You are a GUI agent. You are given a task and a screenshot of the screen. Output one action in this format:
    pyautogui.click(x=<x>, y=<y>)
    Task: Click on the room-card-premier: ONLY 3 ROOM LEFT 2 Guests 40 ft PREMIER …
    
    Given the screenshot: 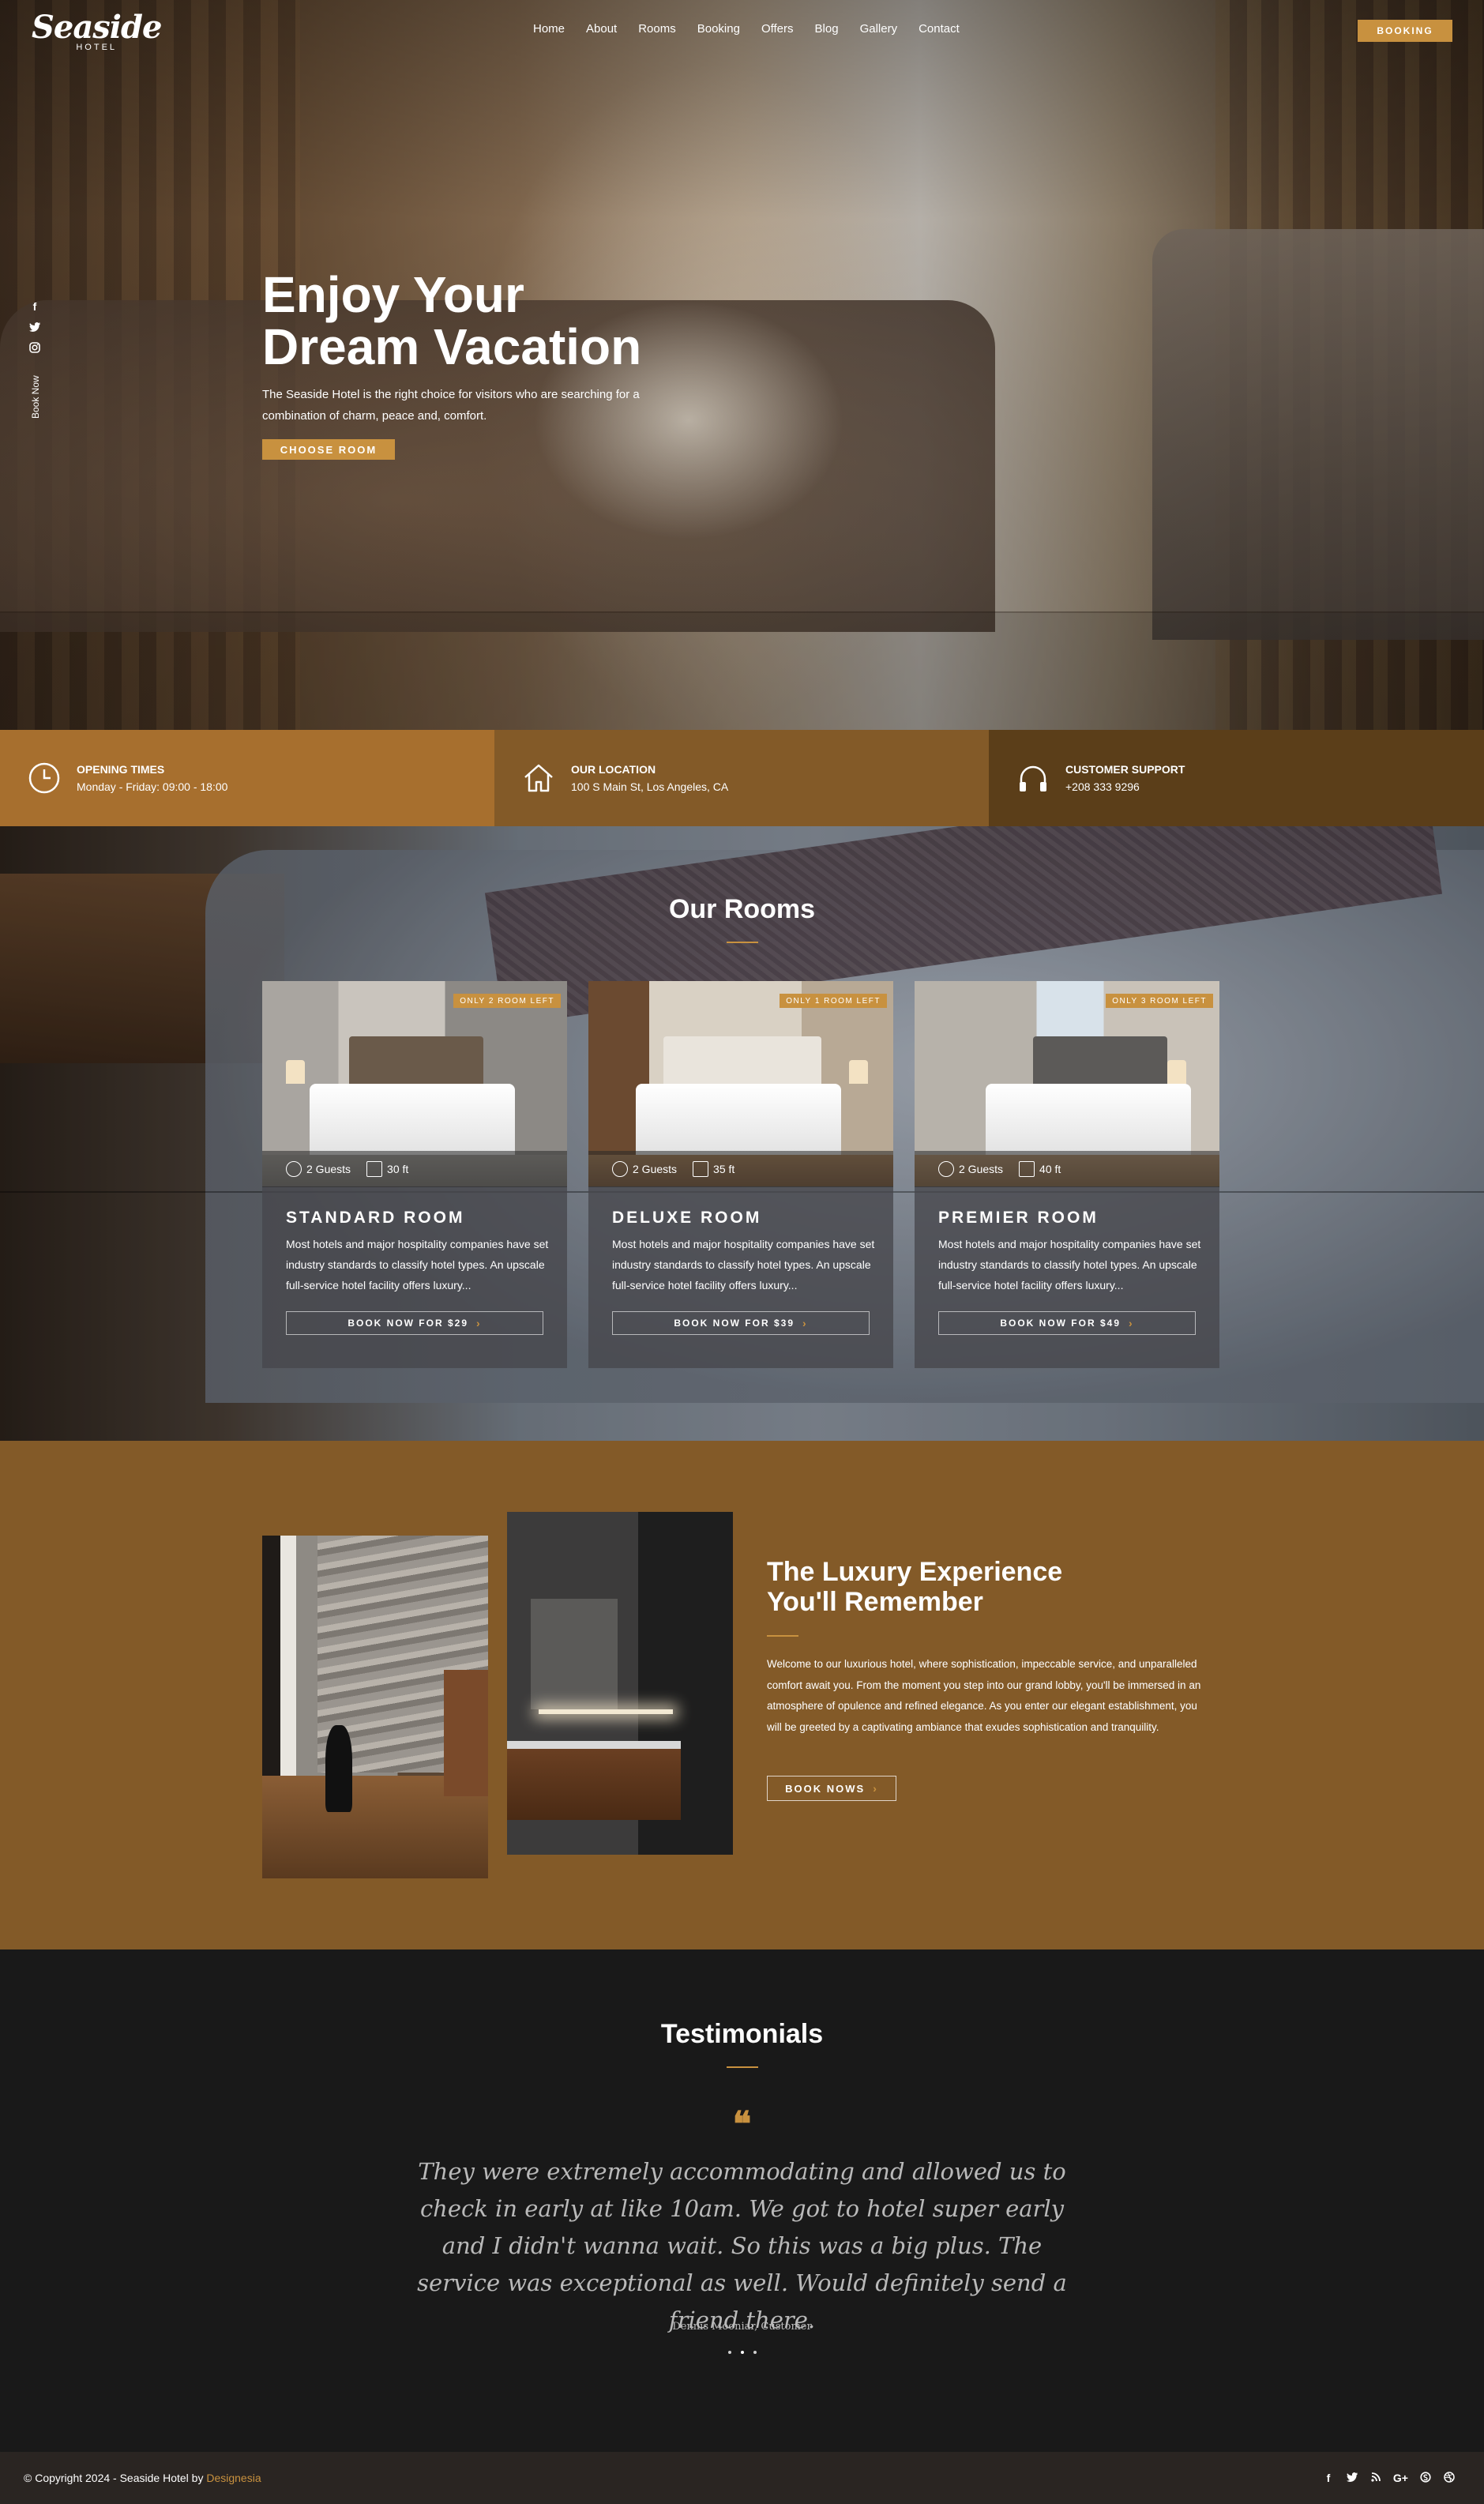 What is the action you would take?
    pyautogui.click(x=1067, y=1174)
    